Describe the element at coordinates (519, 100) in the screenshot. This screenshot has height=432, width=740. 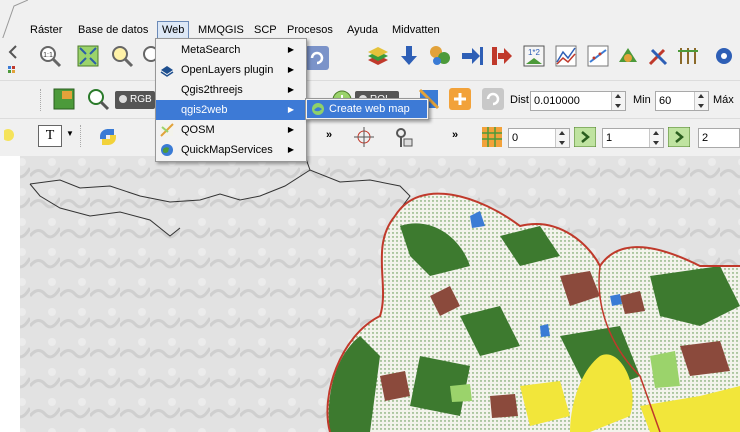
I see `dist-label: Dist` at that location.